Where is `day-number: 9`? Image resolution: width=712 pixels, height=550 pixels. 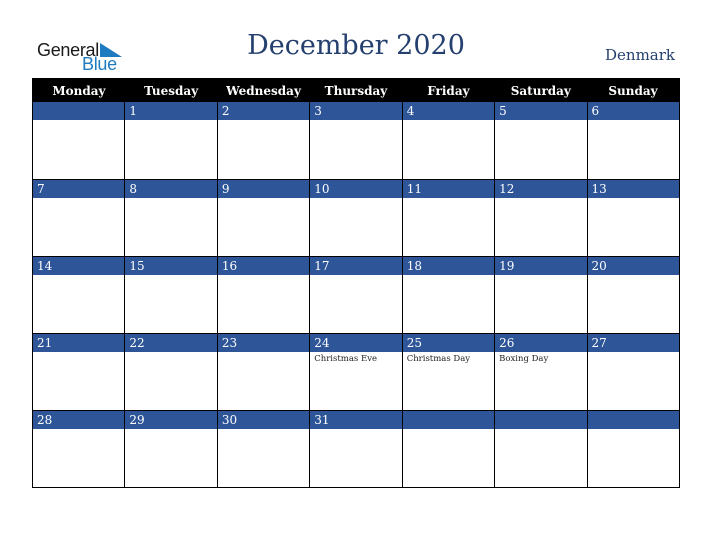 day-number: 9 is located at coordinates (263, 188).